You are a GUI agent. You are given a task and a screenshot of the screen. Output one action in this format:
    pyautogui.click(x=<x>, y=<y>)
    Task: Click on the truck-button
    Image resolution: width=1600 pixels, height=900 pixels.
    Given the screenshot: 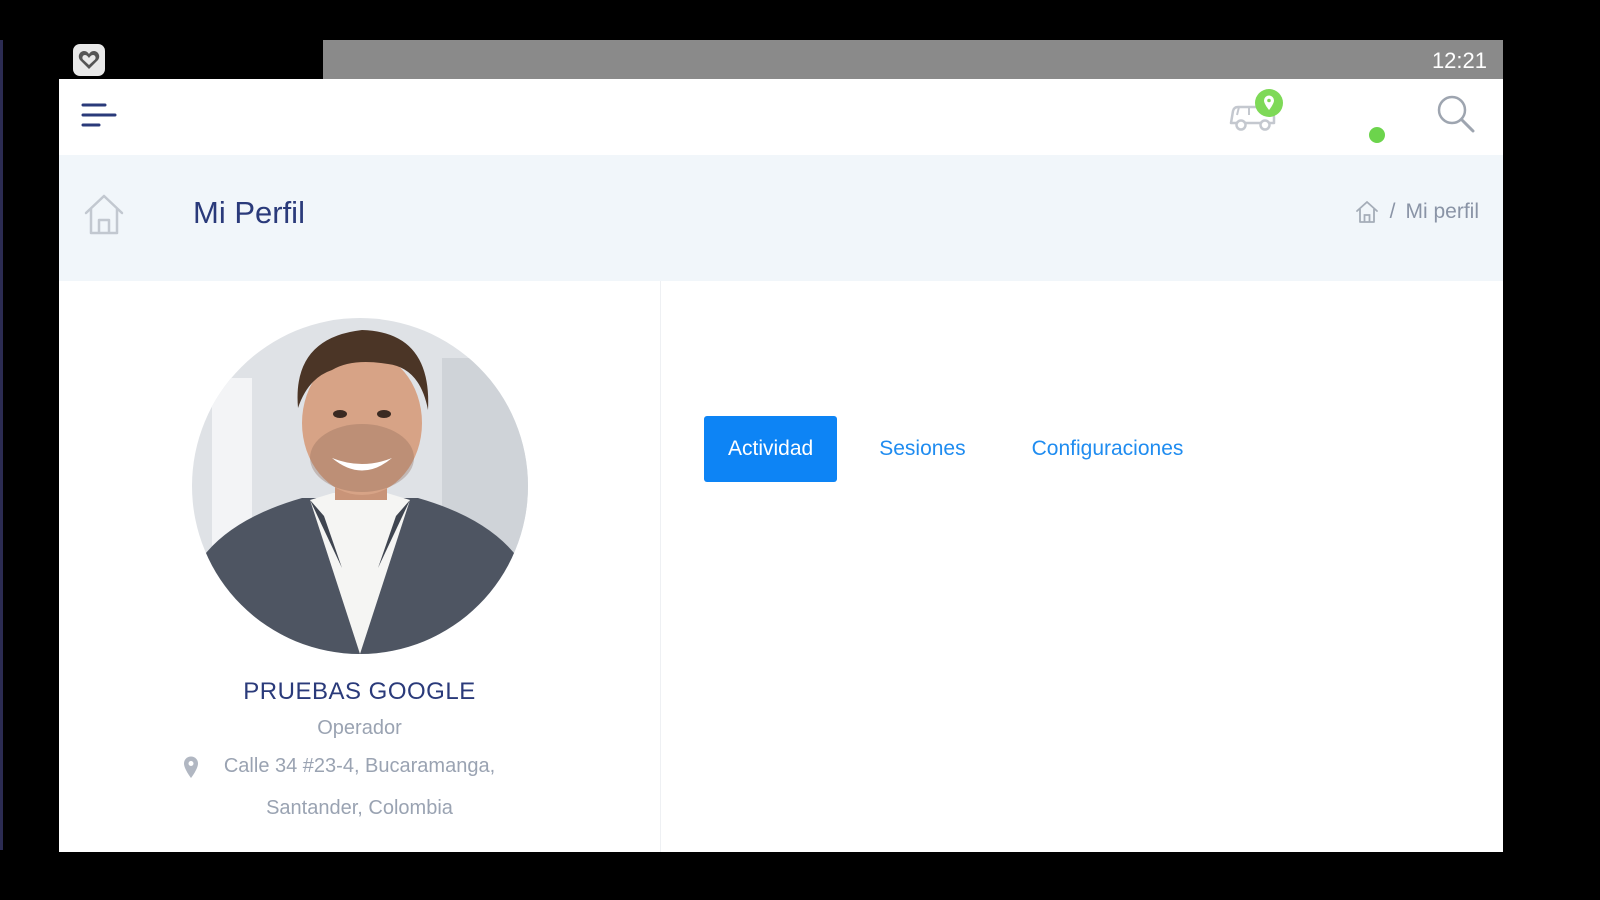 What is the action you would take?
    pyautogui.click(x=1259, y=115)
    